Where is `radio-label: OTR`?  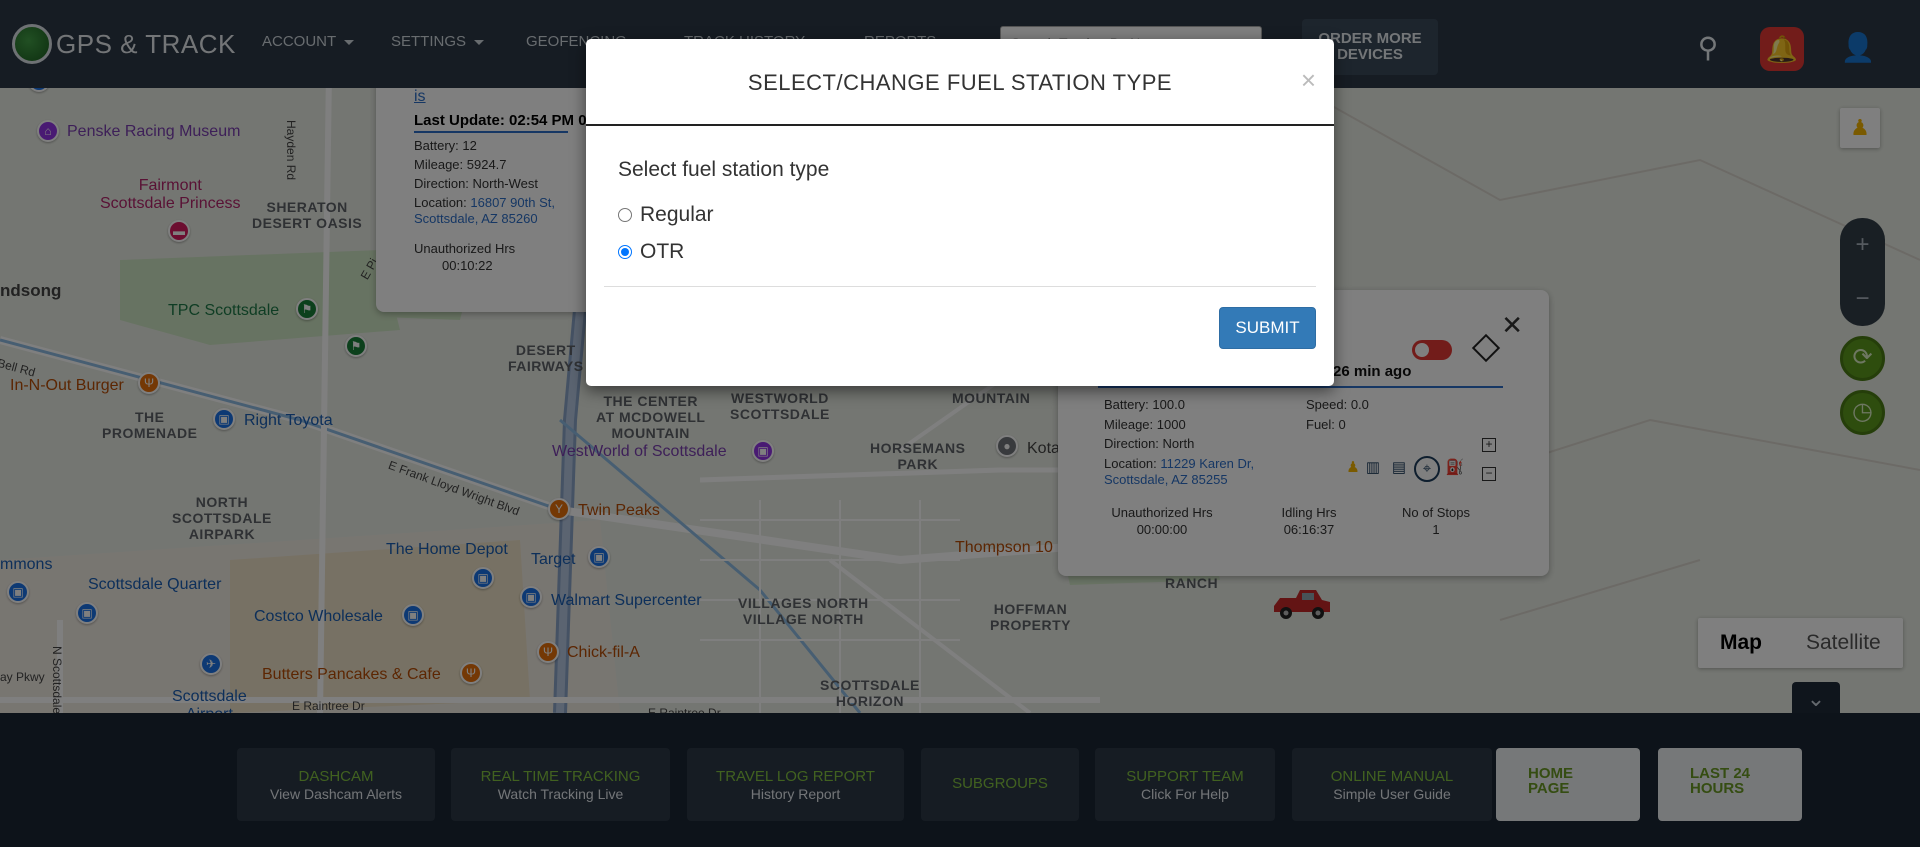
radio-label: OTR is located at coordinates (662, 252).